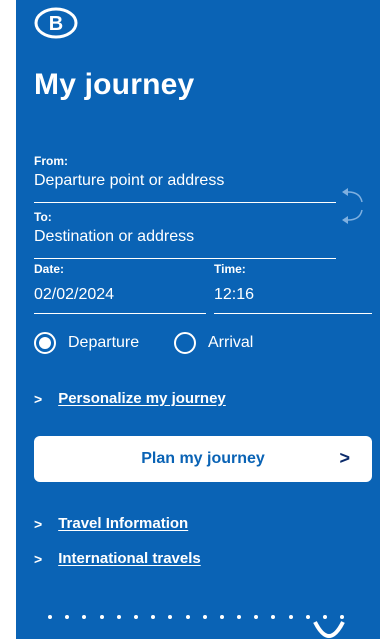 The image size is (380, 639). What do you see at coordinates (51, 161) in the screenshot?
I see `from-label: From:` at bounding box center [51, 161].